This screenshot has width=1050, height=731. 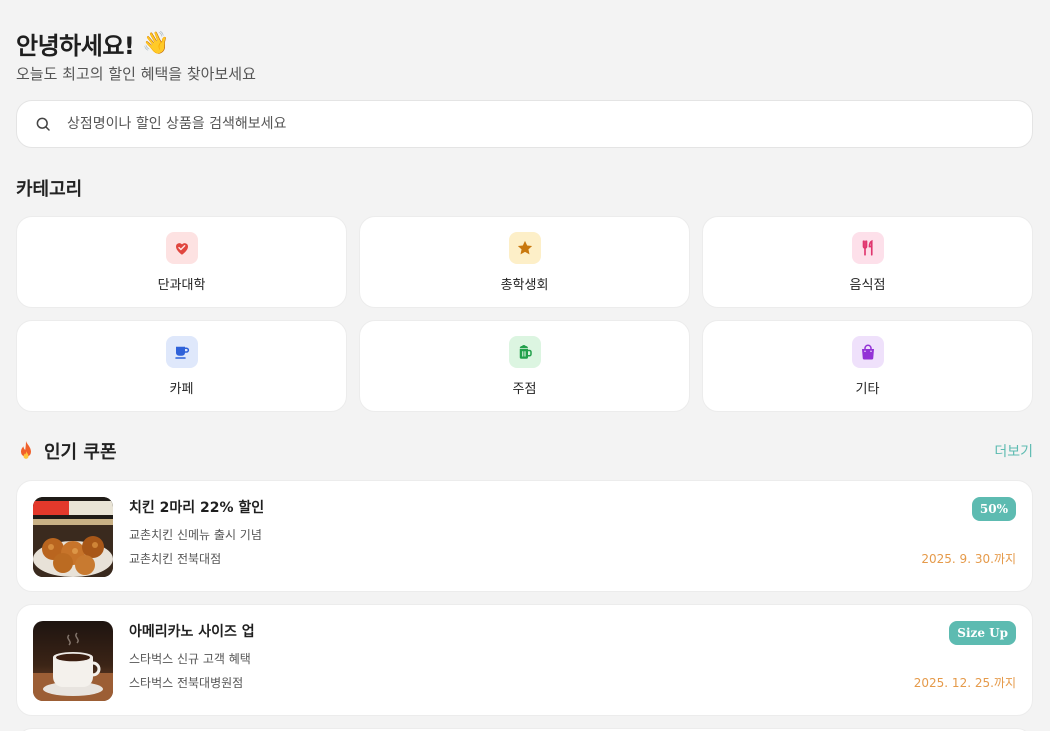 I want to click on coupon-store: 스타벅스 전북대병원점, so click(x=186, y=683).